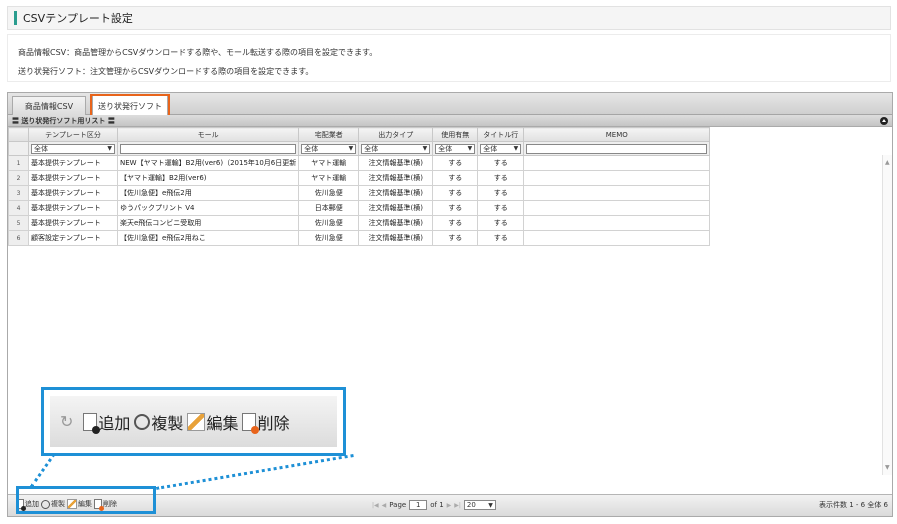  Describe the element at coordinates (63, 120) in the screenshot. I see `grid-caption: 〓 送り状発行ソフト用リスト 〓` at that location.